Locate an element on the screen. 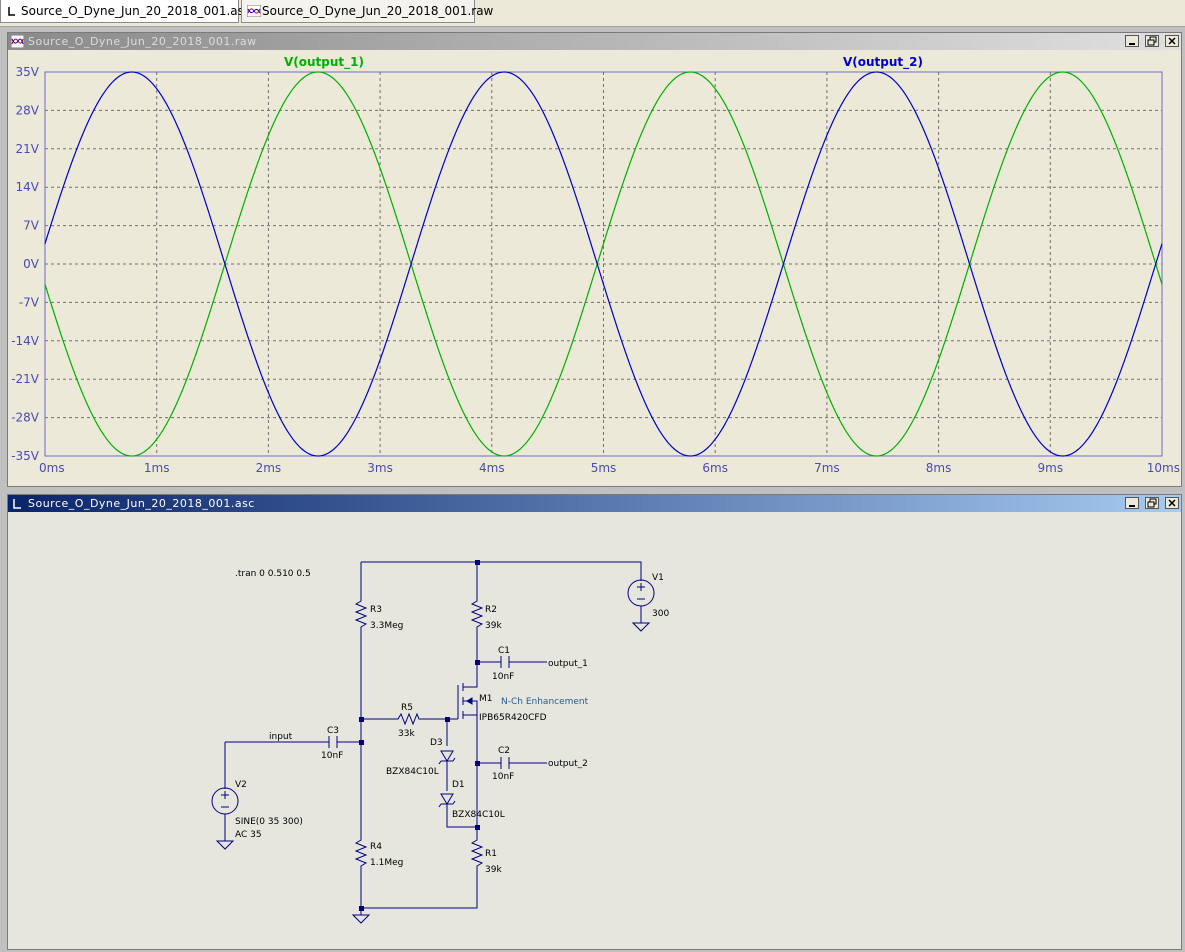 Image resolution: width=1185 pixels, height=952 pixels. voltage-source-V1 is located at coordinates (641, 593).